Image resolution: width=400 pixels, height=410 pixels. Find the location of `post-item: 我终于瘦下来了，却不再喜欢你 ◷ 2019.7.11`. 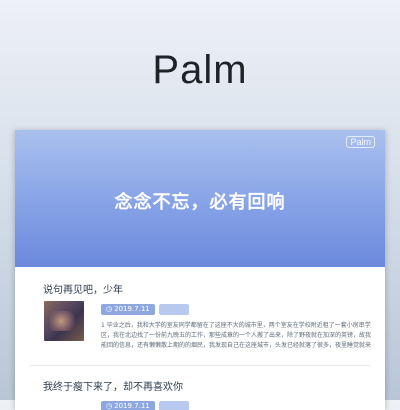

post-item: 我终于瘦下来了，却不再喜欢你 ◷ 2019.7.11 is located at coordinates (200, 388).